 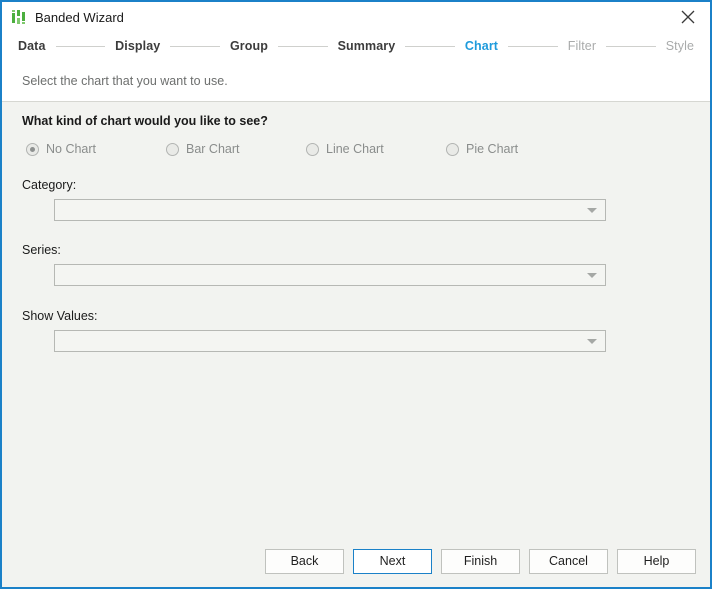 What do you see at coordinates (367, 46) in the screenshot?
I see `step-summary: Summary` at bounding box center [367, 46].